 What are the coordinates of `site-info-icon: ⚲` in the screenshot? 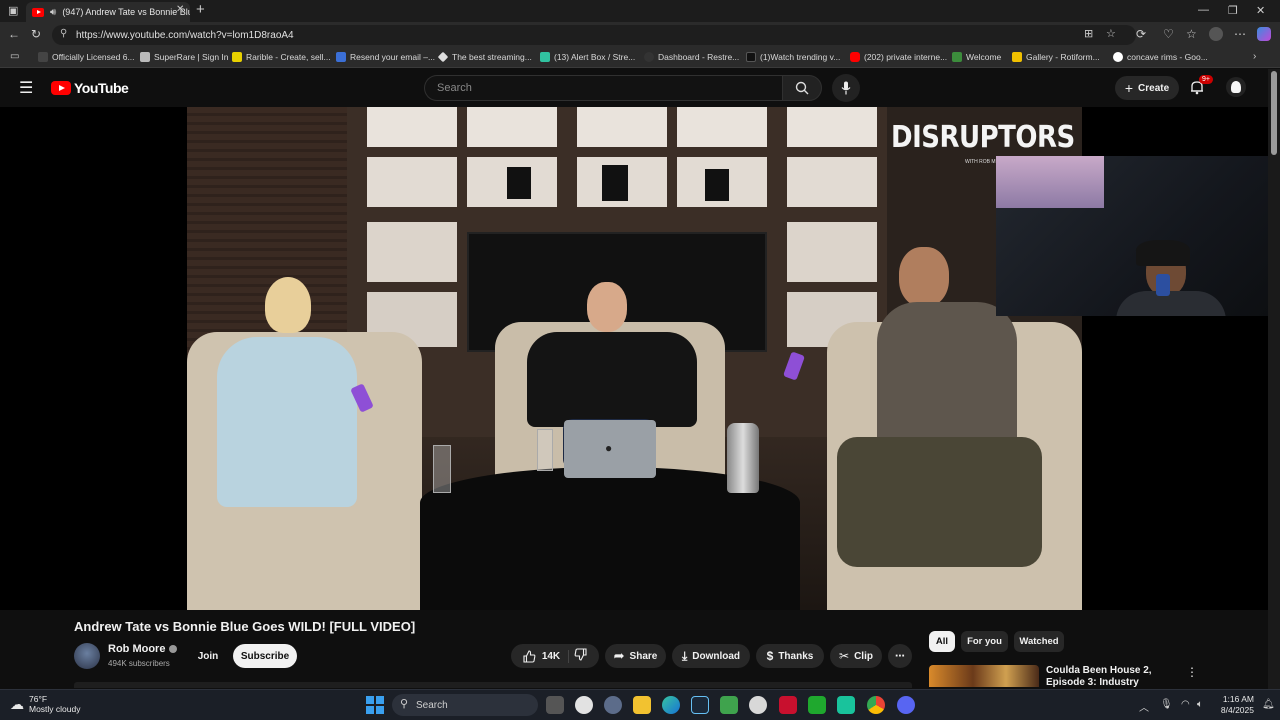 It's located at (63, 33).